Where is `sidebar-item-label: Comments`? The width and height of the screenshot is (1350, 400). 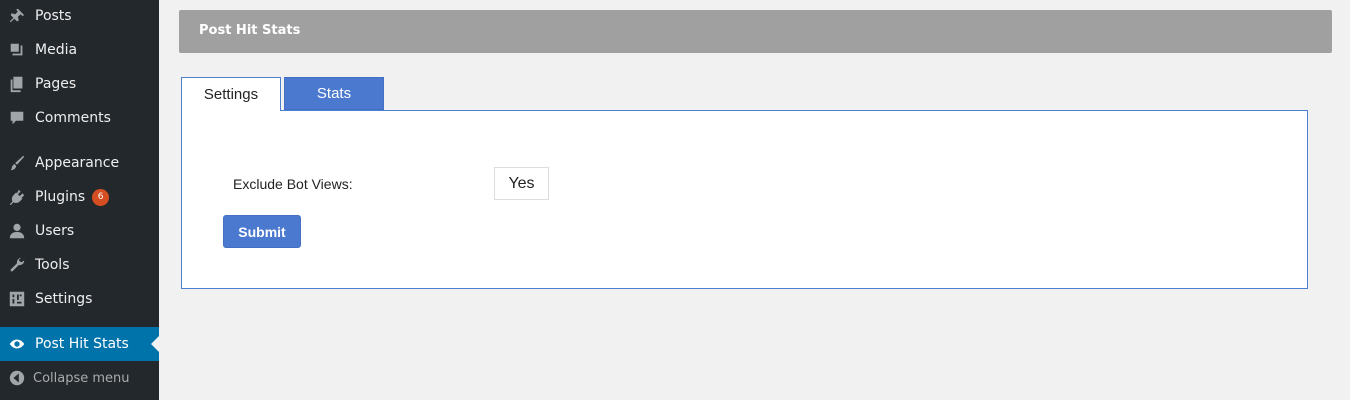
sidebar-item-label: Comments is located at coordinates (73, 118).